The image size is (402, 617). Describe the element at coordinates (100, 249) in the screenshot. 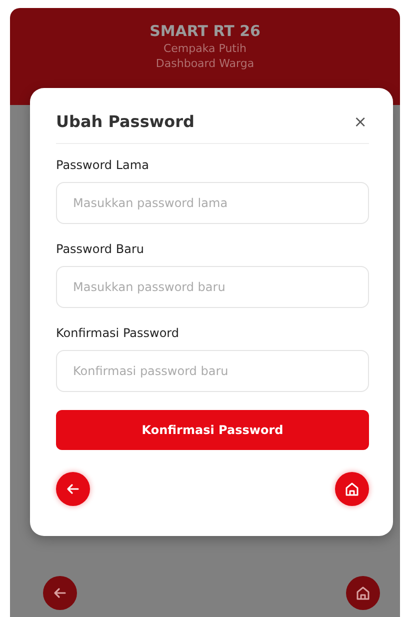

I see `field-label: Password Baru` at that location.